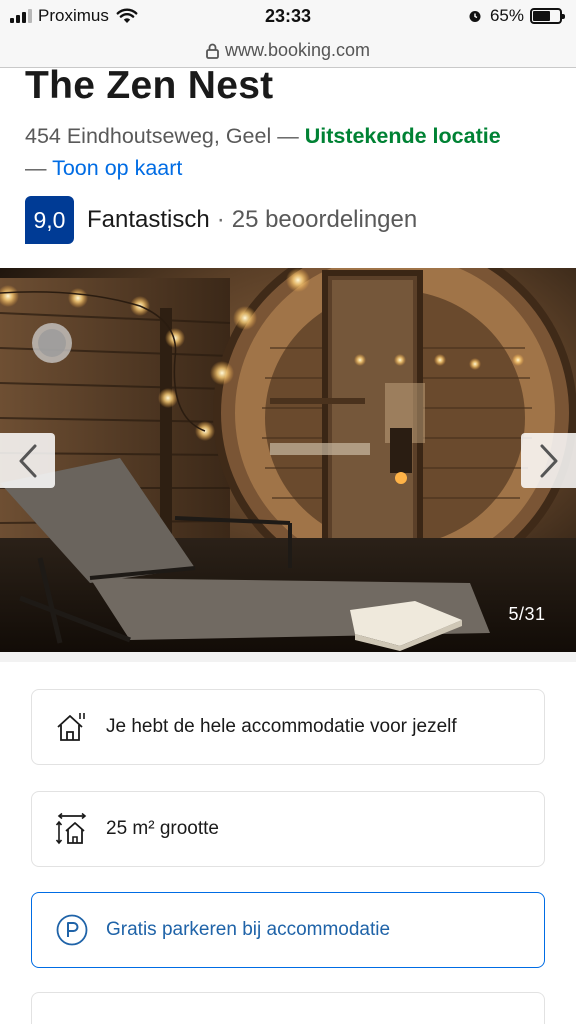 The width and height of the screenshot is (576, 1024). I want to click on status-right: 65%, so click(516, 16).